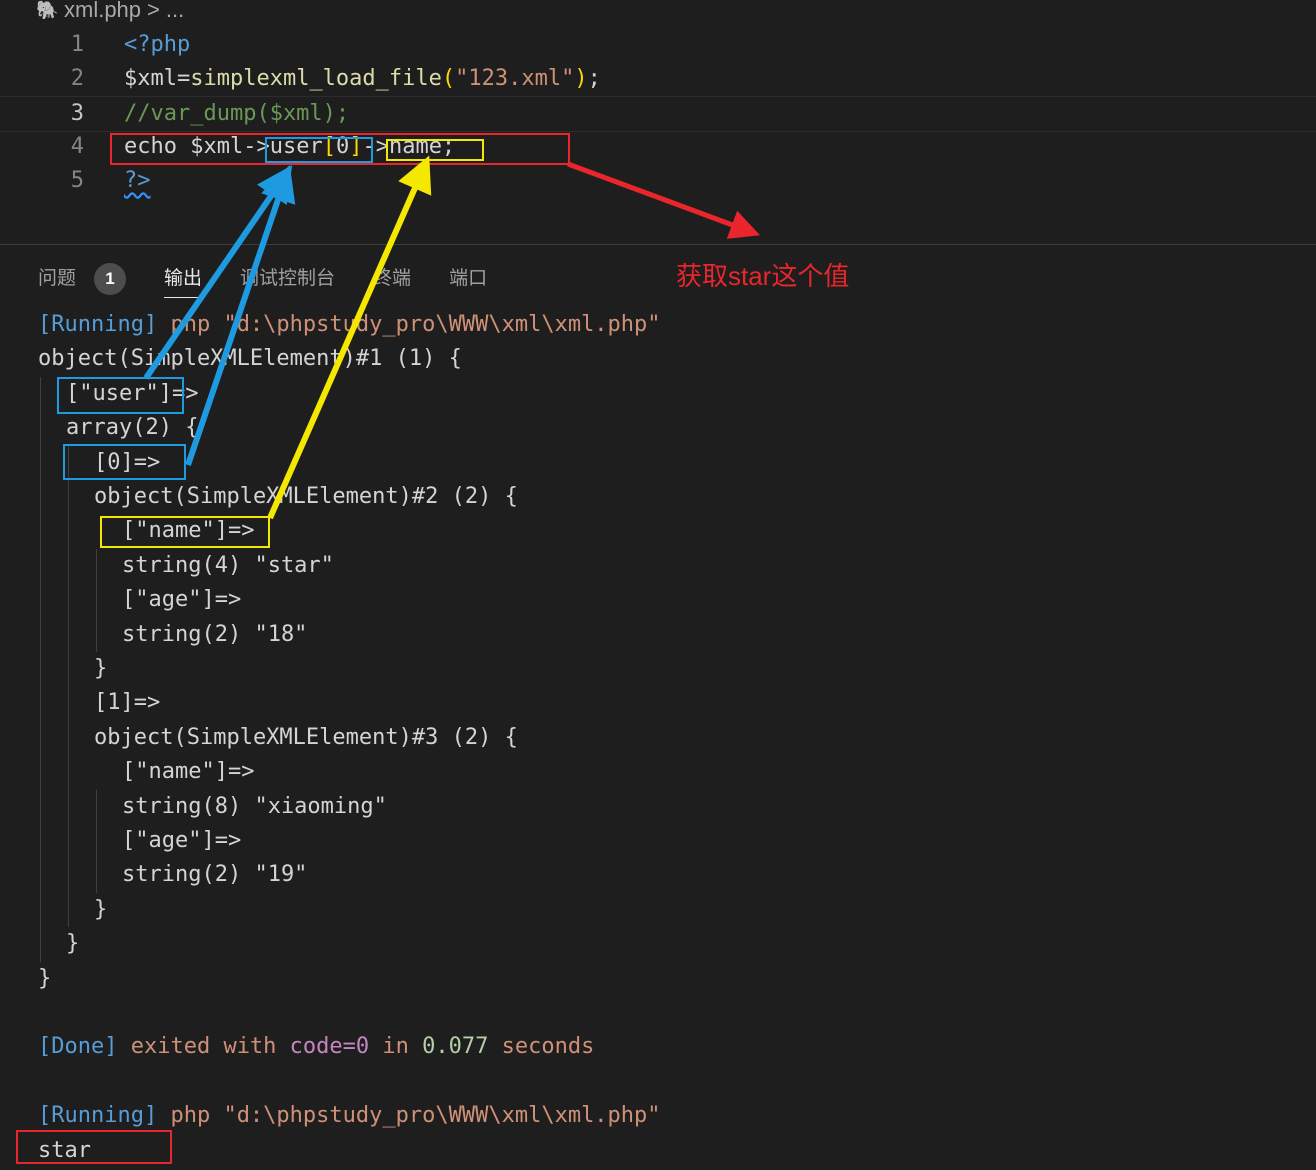  What do you see at coordinates (77, 78) in the screenshot?
I see `line-number: 2` at bounding box center [77, 78].